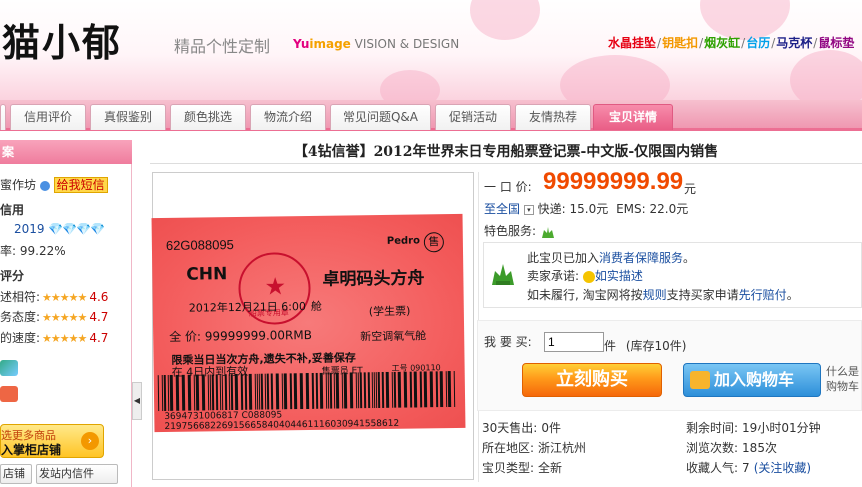 The image size is (862, 487). What do you see at coordinates (330, 44) in the screenshot?
I see `subbrand-image: image` at bounding box center [330, 44].